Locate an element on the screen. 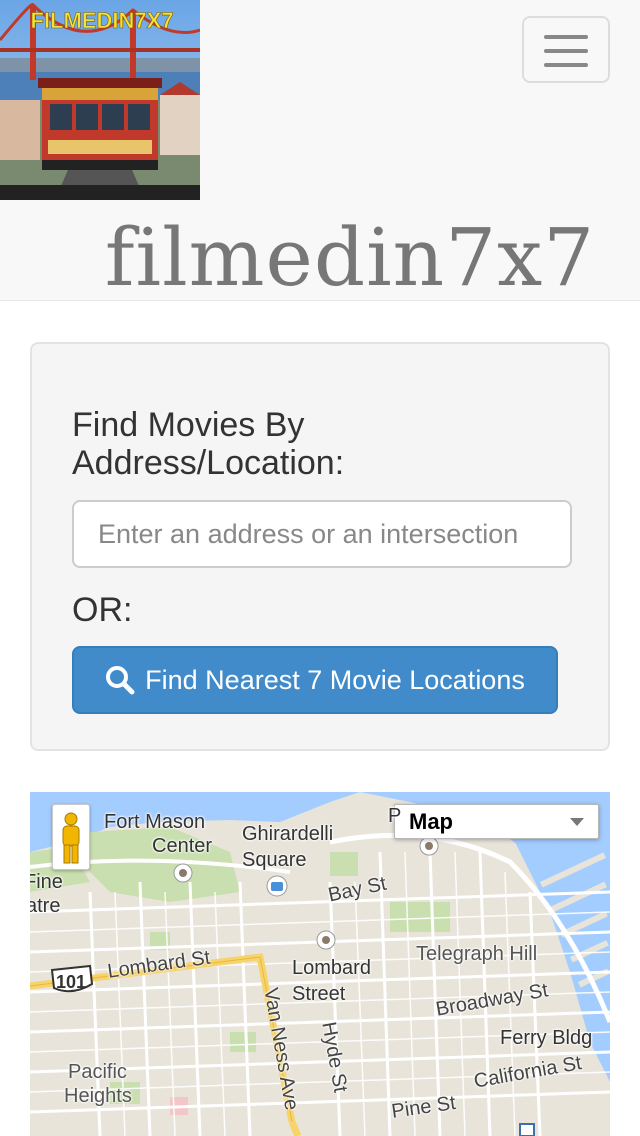 This screenshot has height=1136, width=640. map-label-fine: Fine is located at coordinates (46, 882).